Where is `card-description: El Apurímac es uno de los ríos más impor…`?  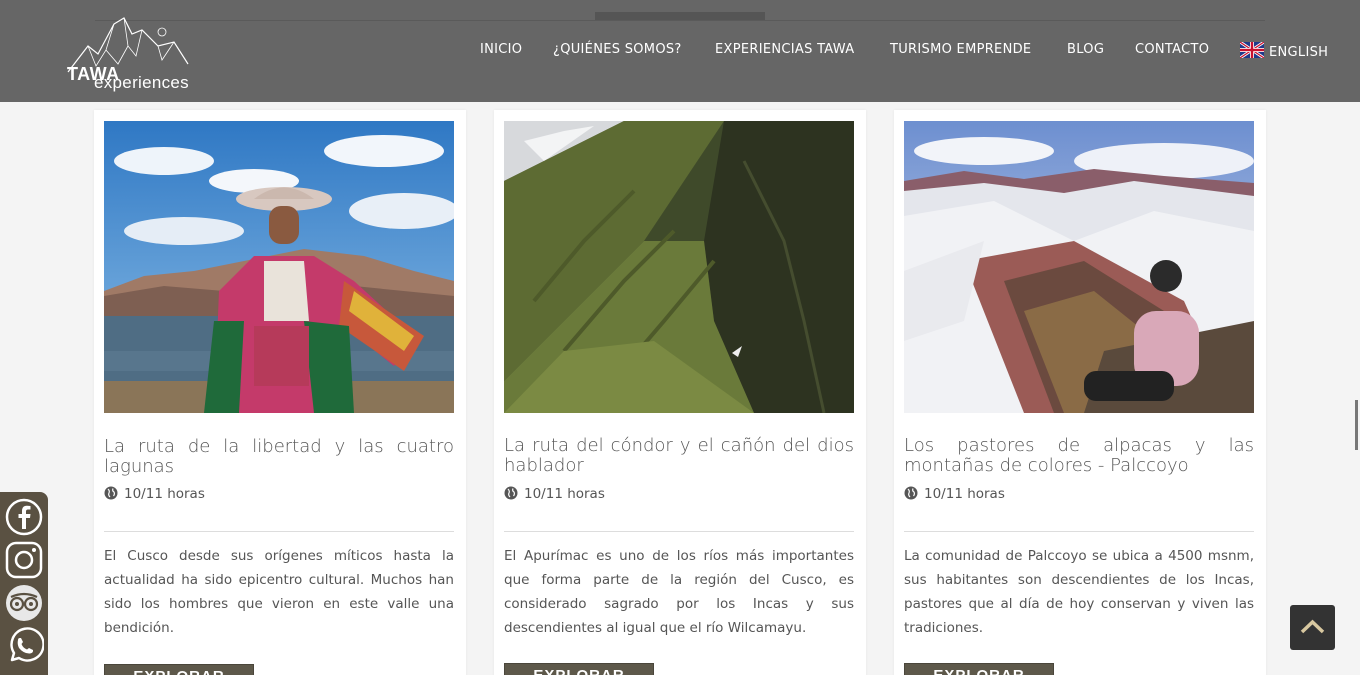
card-description: El Apurímac es uno de los ríos más impor… is located at coordinates (679, 592).